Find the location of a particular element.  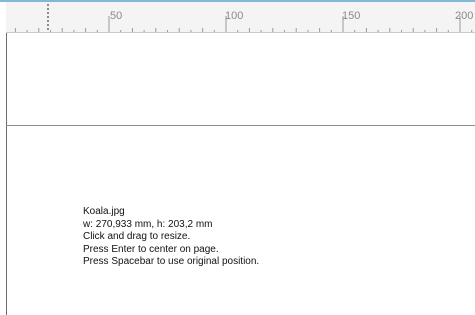

tooltip-hint-original: Press Spacebar to use original position. is located at coordinates (171, 261).